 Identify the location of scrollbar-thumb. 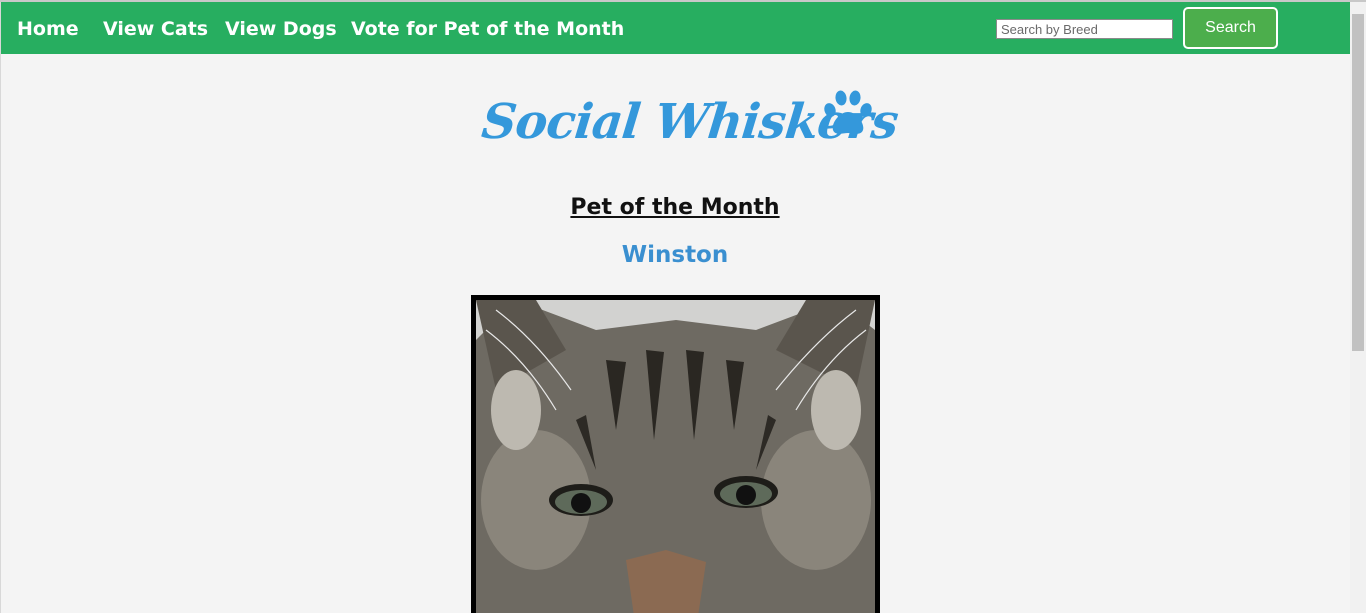
(1358, 182).